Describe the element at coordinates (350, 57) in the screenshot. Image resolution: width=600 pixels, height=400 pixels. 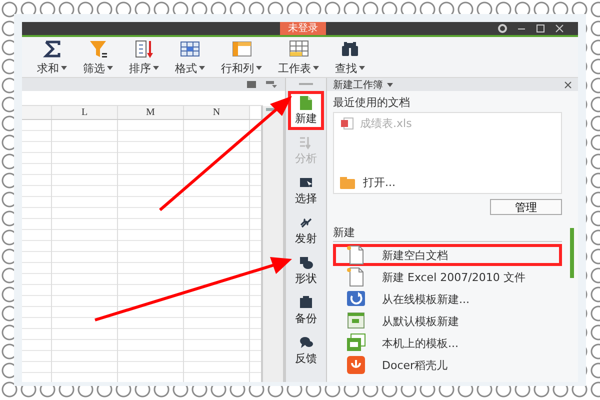
I see `toolbar-button: 查找` at that location.